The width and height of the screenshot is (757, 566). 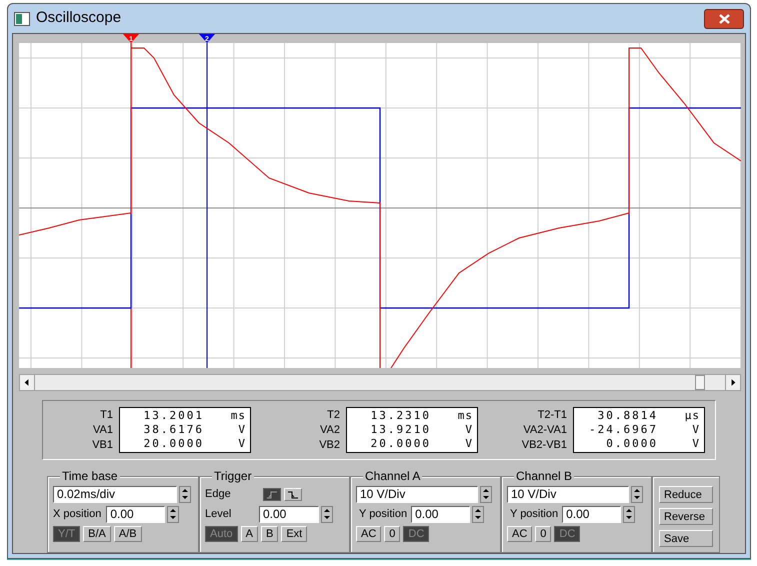 What do you see at coordinates (79, 18) in the screenshot?
I see `window-title: Oscilloscope` at bounding box center [79, 18].